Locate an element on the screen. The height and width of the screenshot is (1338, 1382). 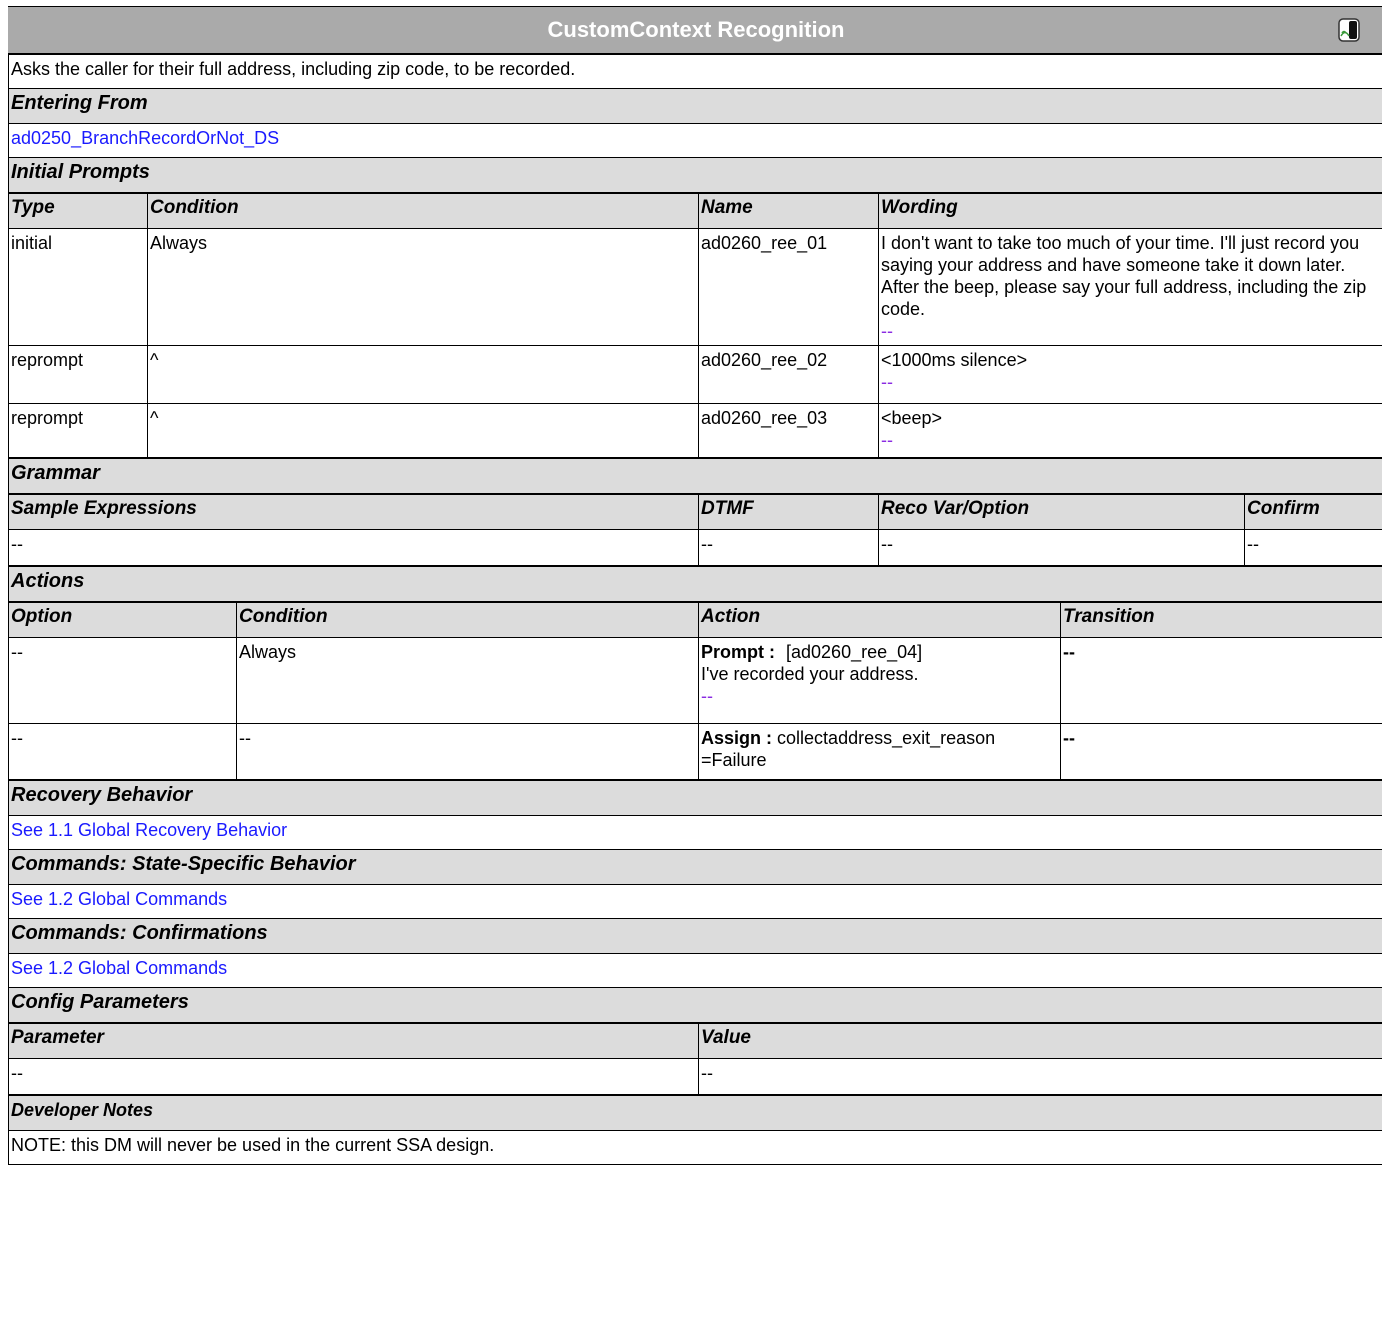
action-value: [ad0260_ree_04] is located at coordinates (854, 652).